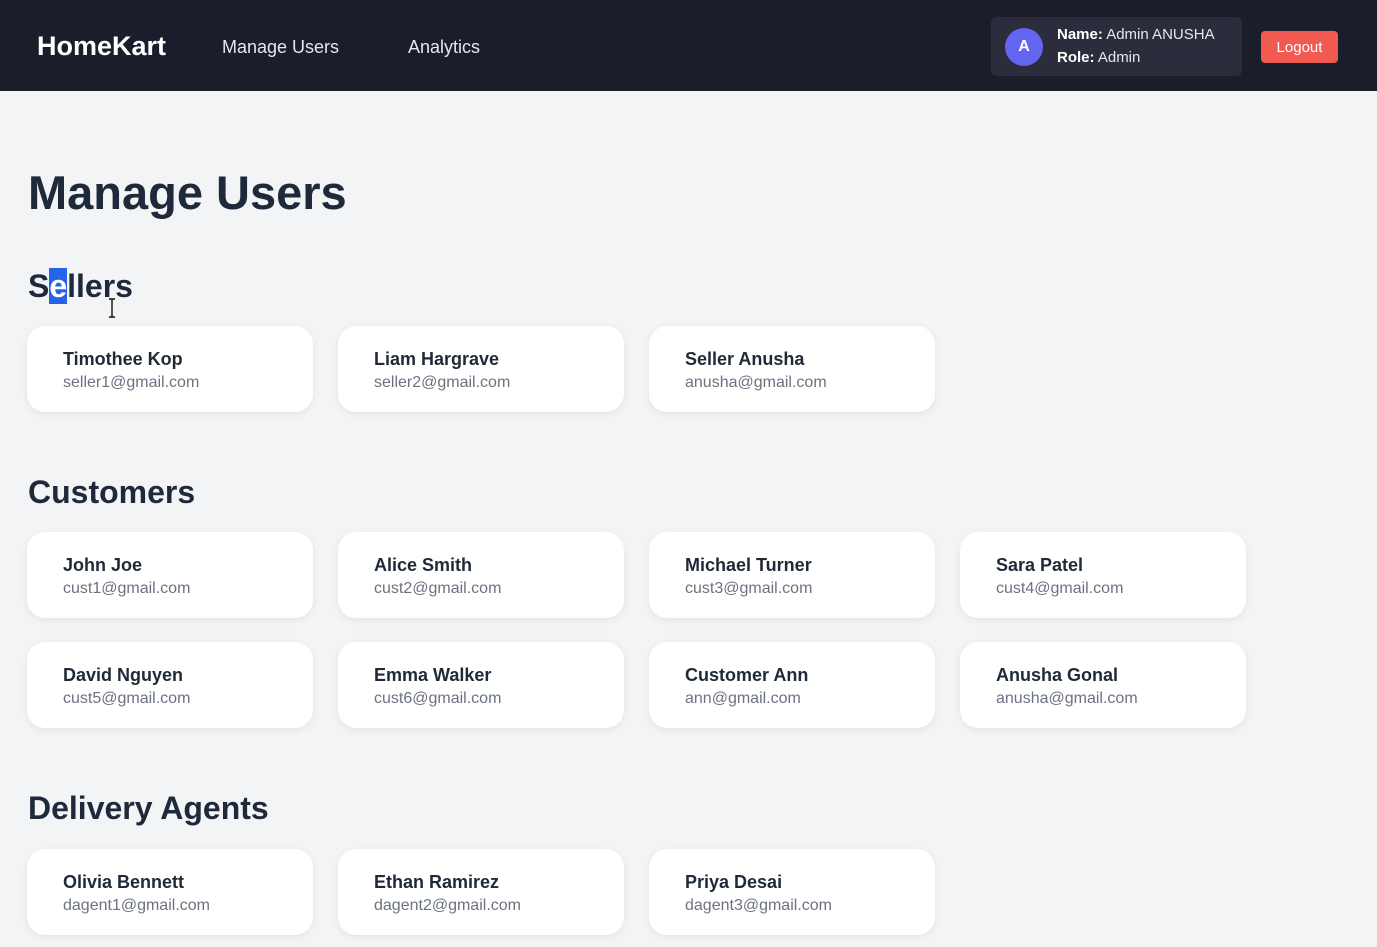 This screenshot has width=1377, height=947. Describe the element at coordinates (743, 698) in the screenshot. I see `user-email: ann@gmail.com` at that location.